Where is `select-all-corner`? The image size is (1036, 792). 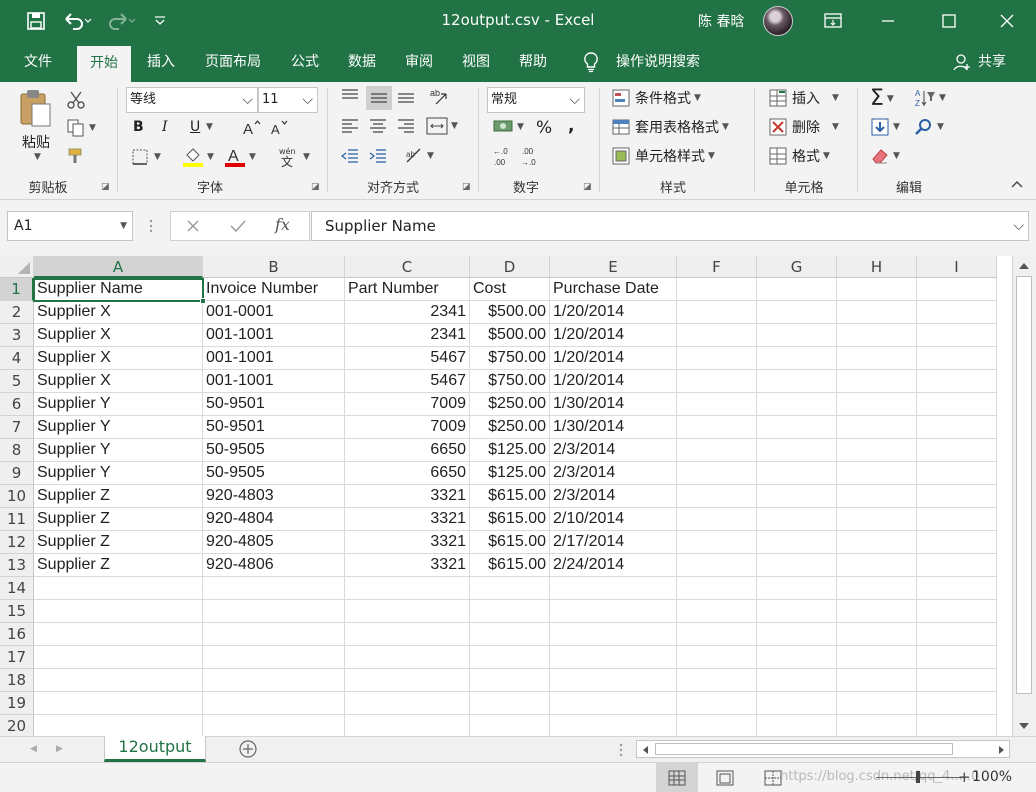
select-all-corner is located at coordinates (17, 267).